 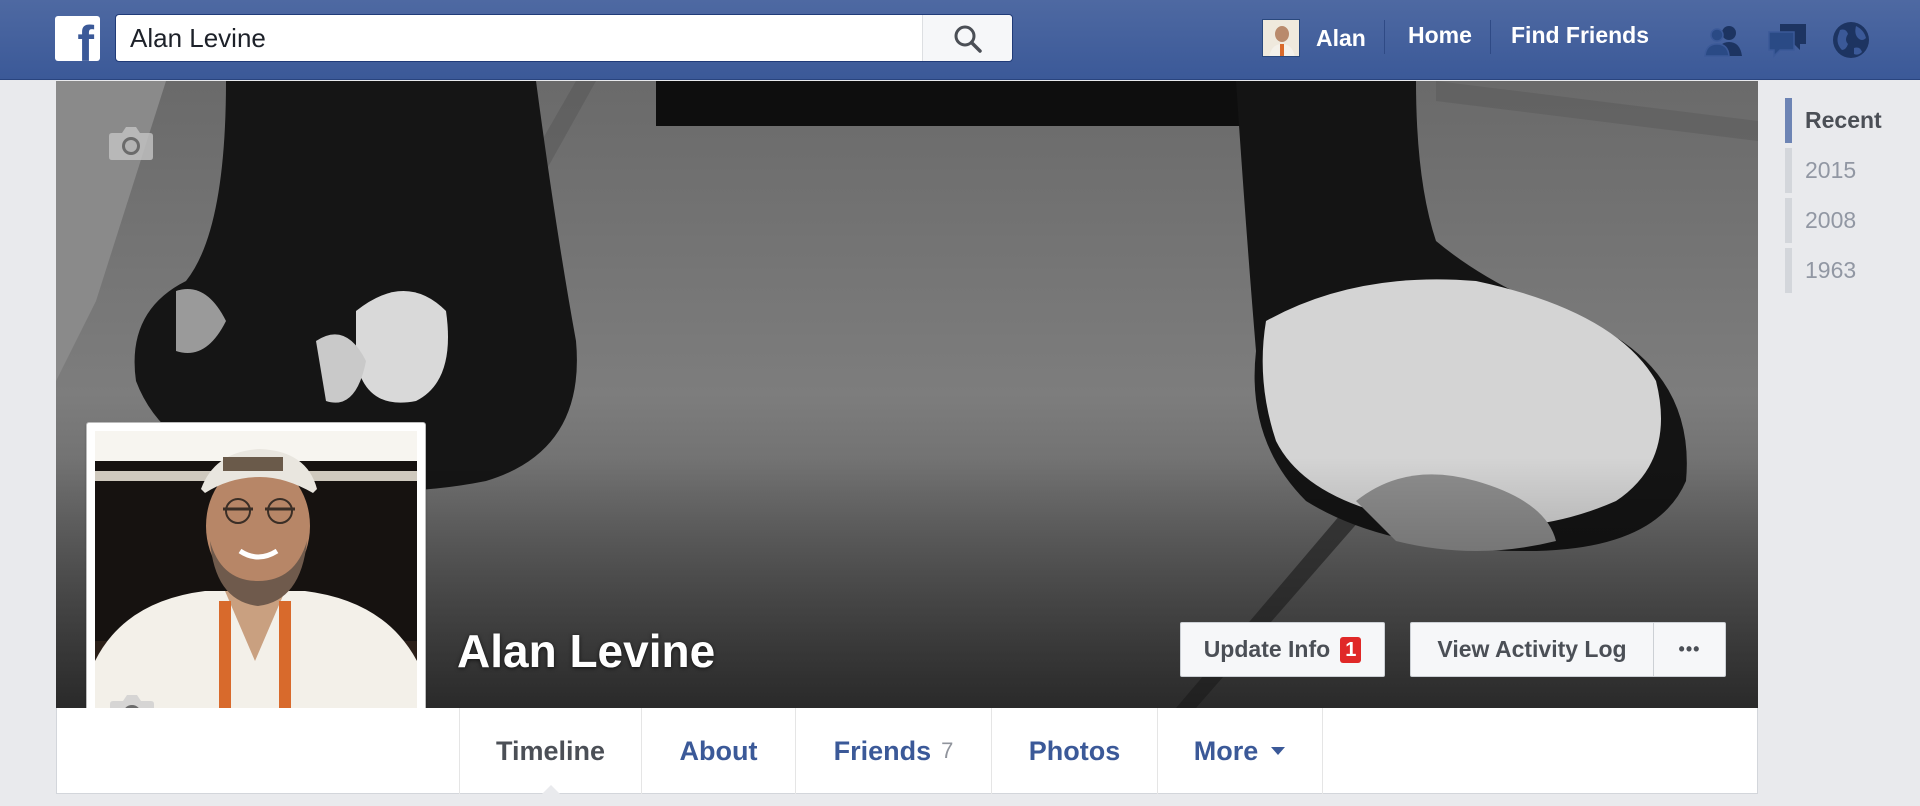 What do you see at coordinates (1843, 221) in the screenshot?
I see `year-item-2008: 2008` at bounding box center [1843, 221].